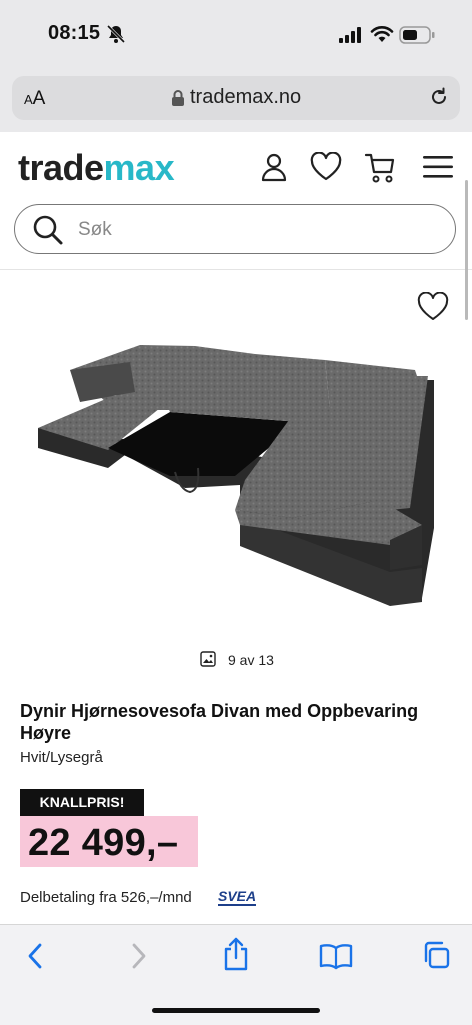  Describe the element at coordinates (106, 897) in the screenshot. I see `installment-text: Delbetaling fra 526,–/mnd` at that location.